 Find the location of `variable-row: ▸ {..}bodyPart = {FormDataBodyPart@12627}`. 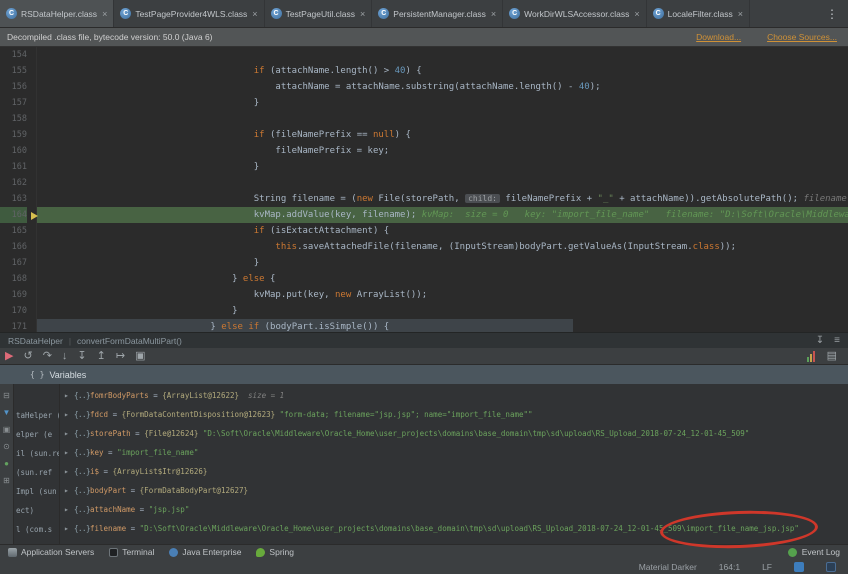

variable-row: ▸ {..}bodyPart = {FormDataBodyPart@12627} is located at coordinates (456, 490).